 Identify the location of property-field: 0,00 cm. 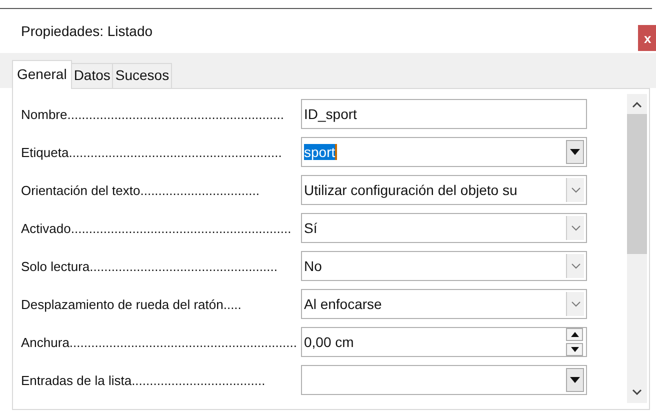
(444, 342).